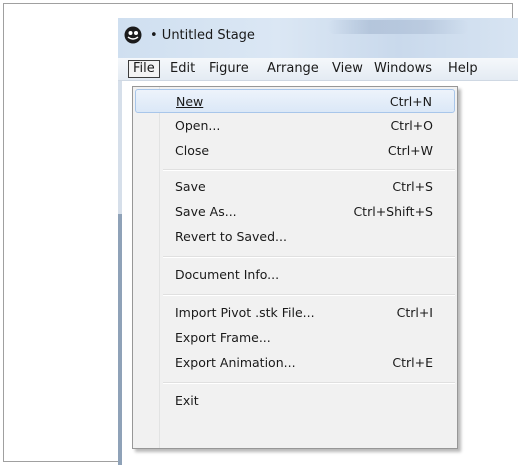 The height and width of the screenshot is (465, 518). What do you see at coordinates (144, 69) in the screenshot?
I see `menu-file: File` at bounding box center [144, 69].